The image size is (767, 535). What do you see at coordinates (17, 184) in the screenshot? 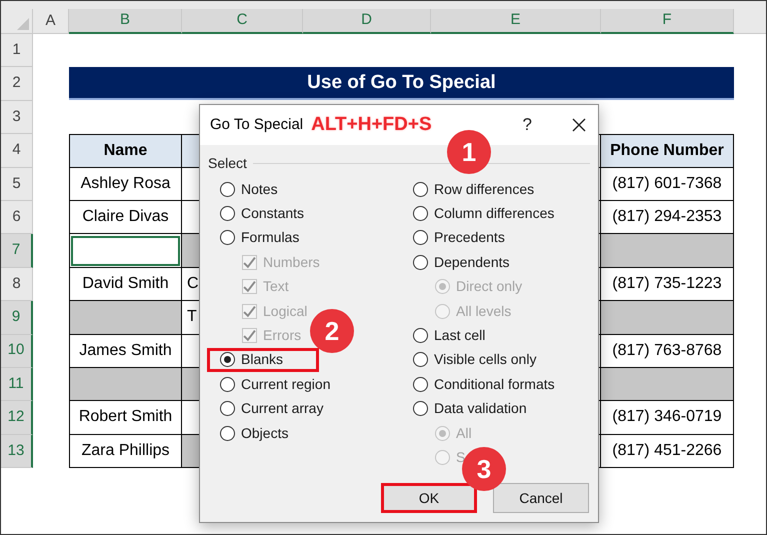
I see `row-header: 5` at bounding box center [17, 184].